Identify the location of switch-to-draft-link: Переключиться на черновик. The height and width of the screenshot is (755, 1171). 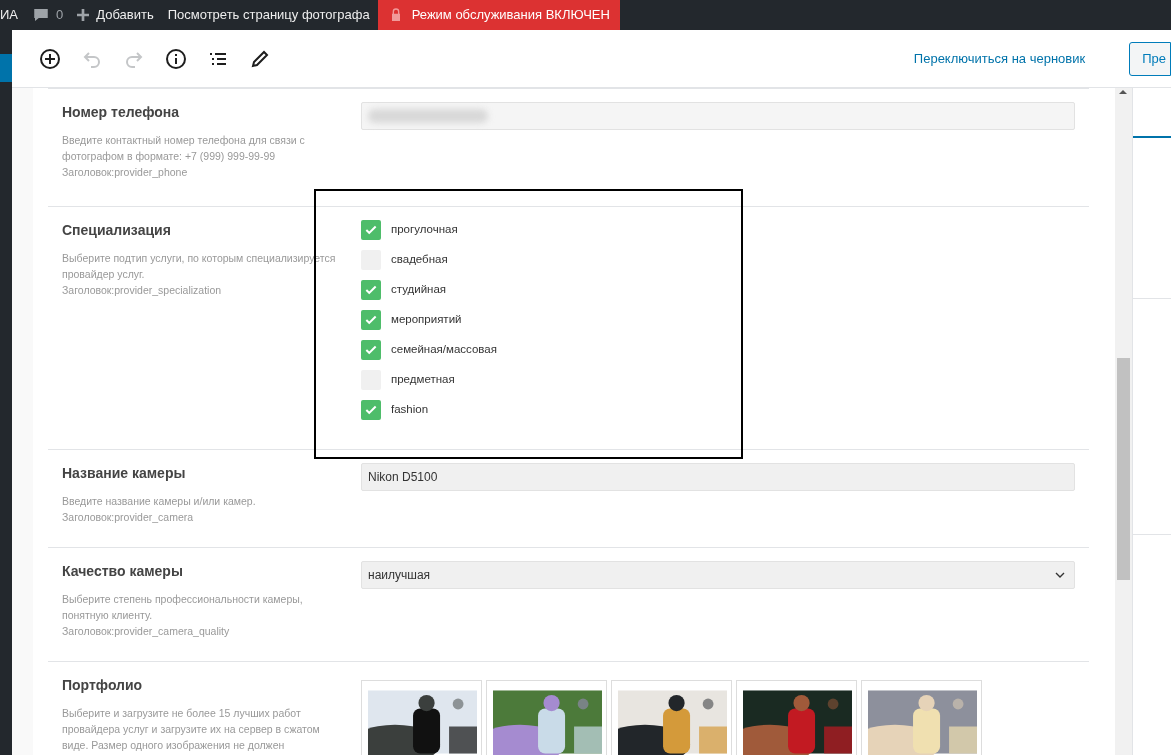
(999, 58).